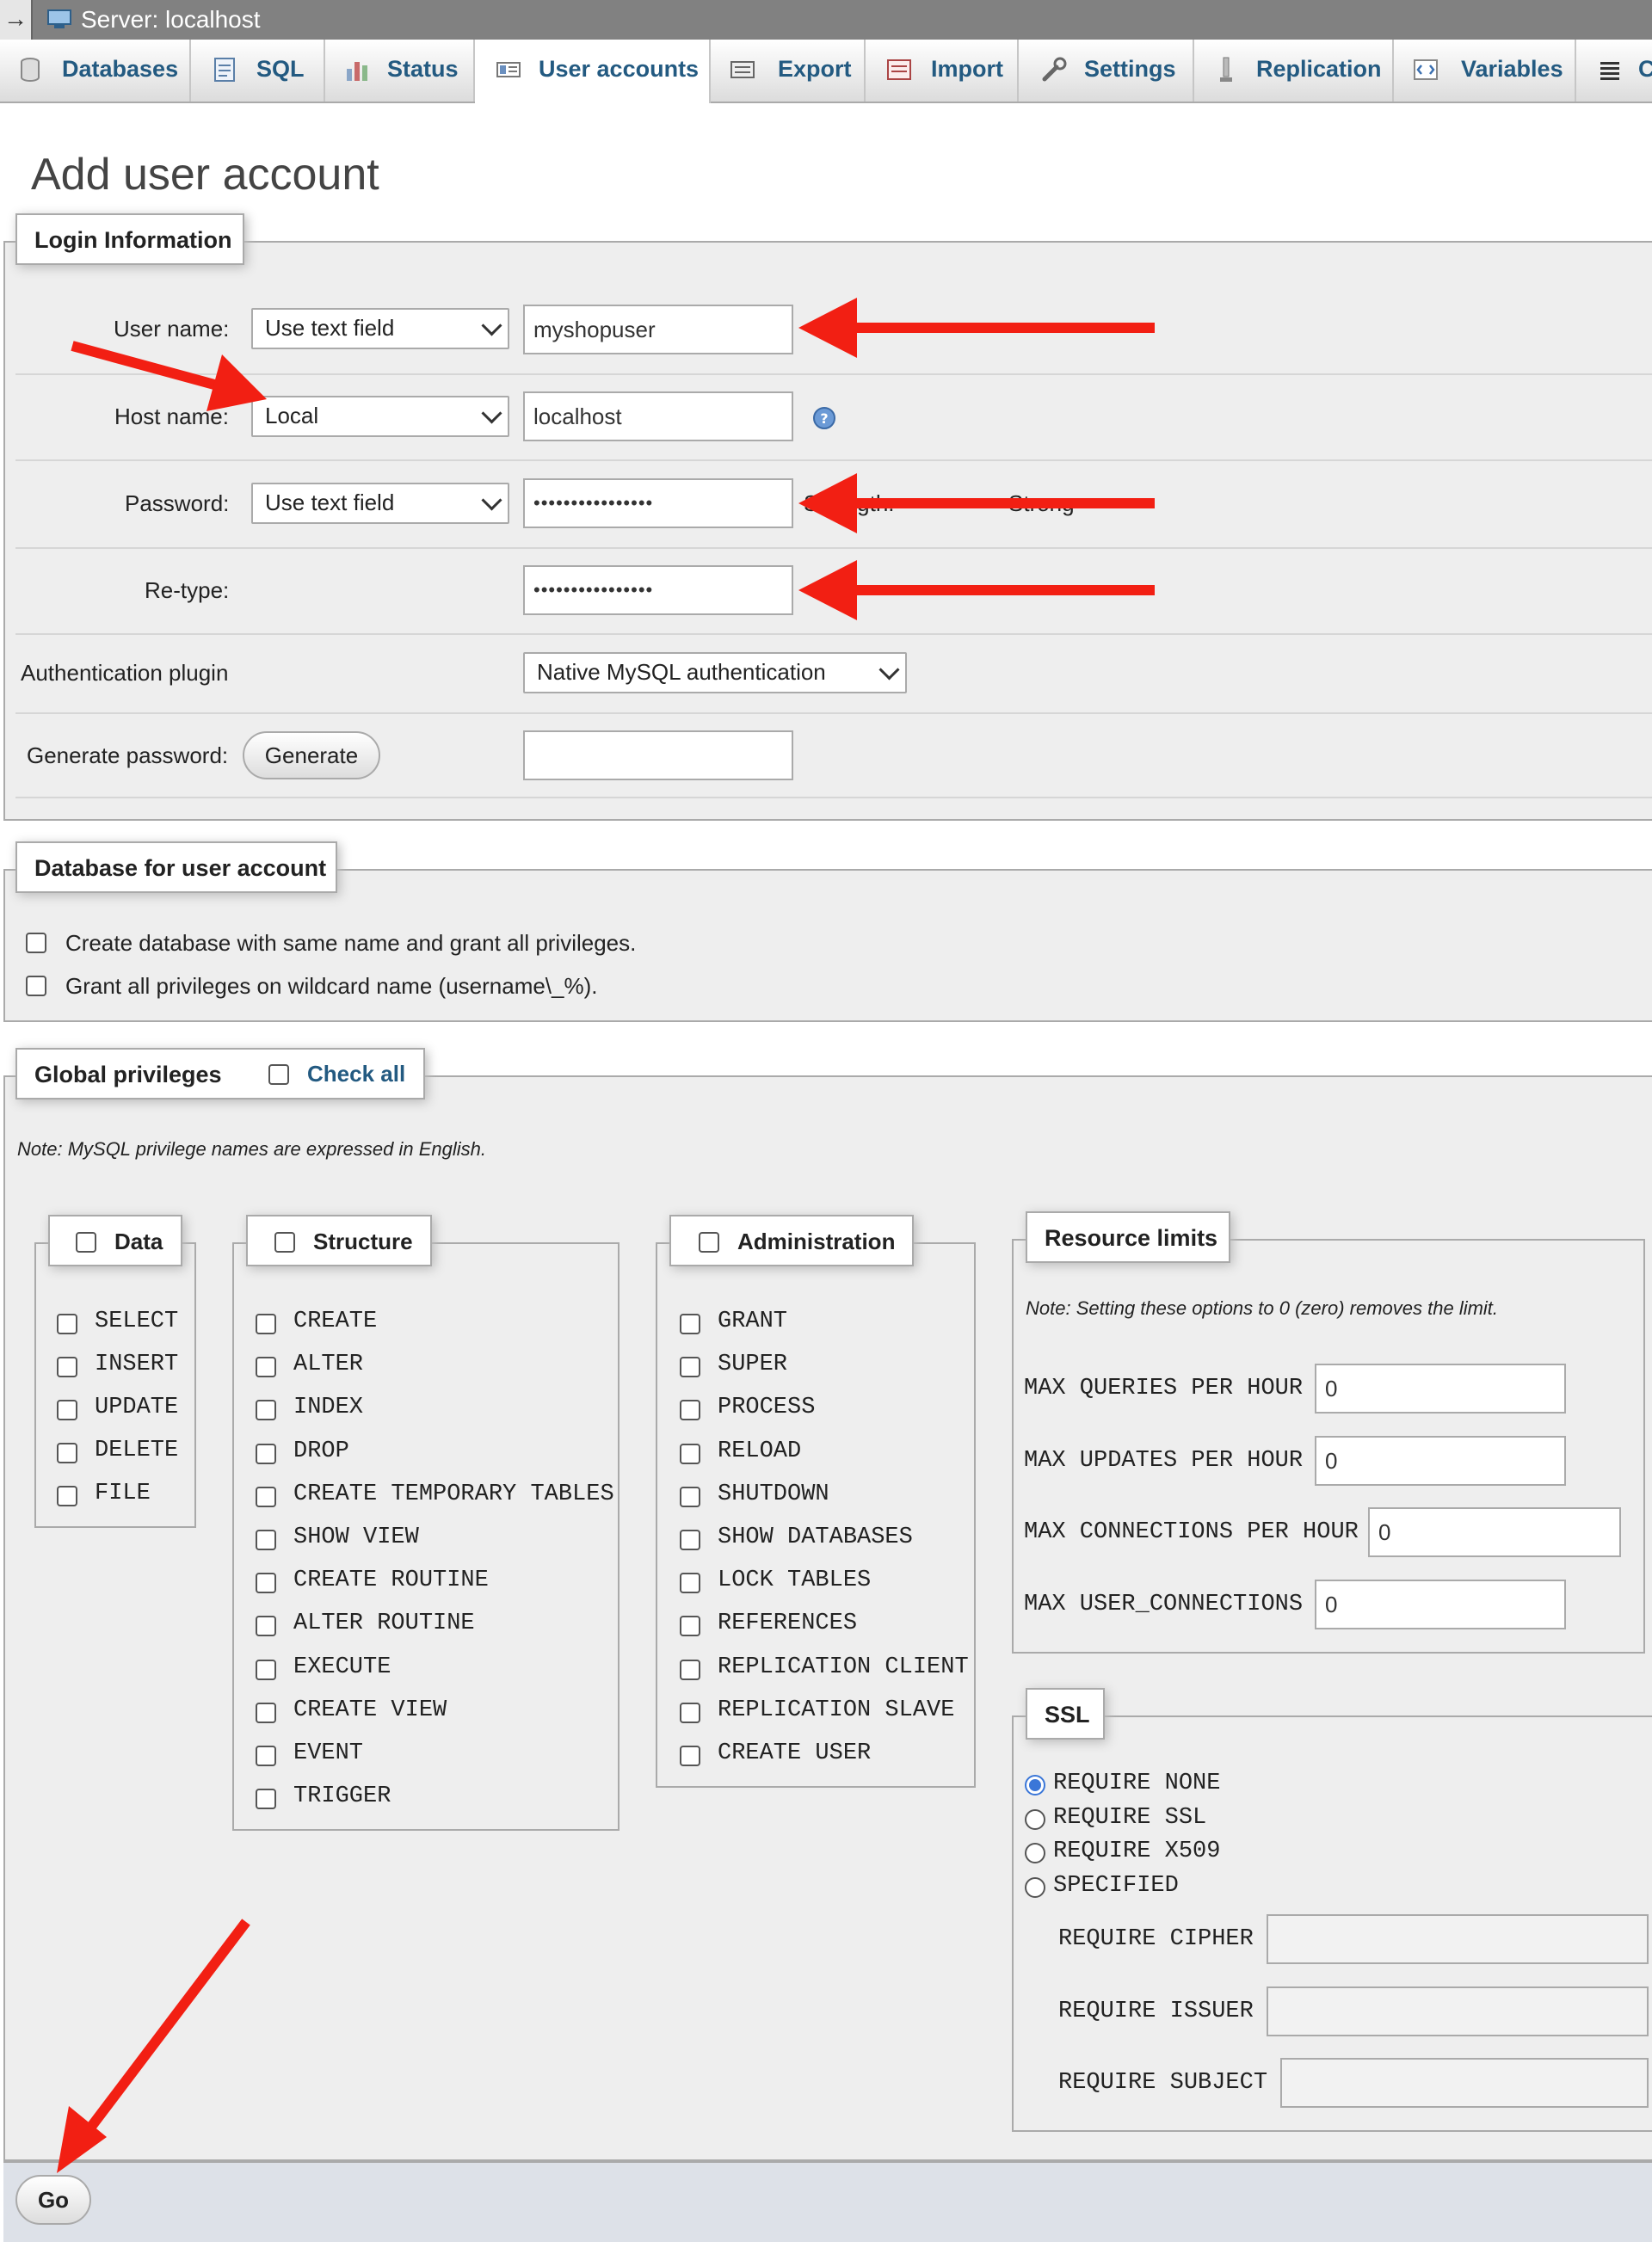 The image size is (1652, 2242). I want to click on host-name-mode-select: Local, so click(380, 416).